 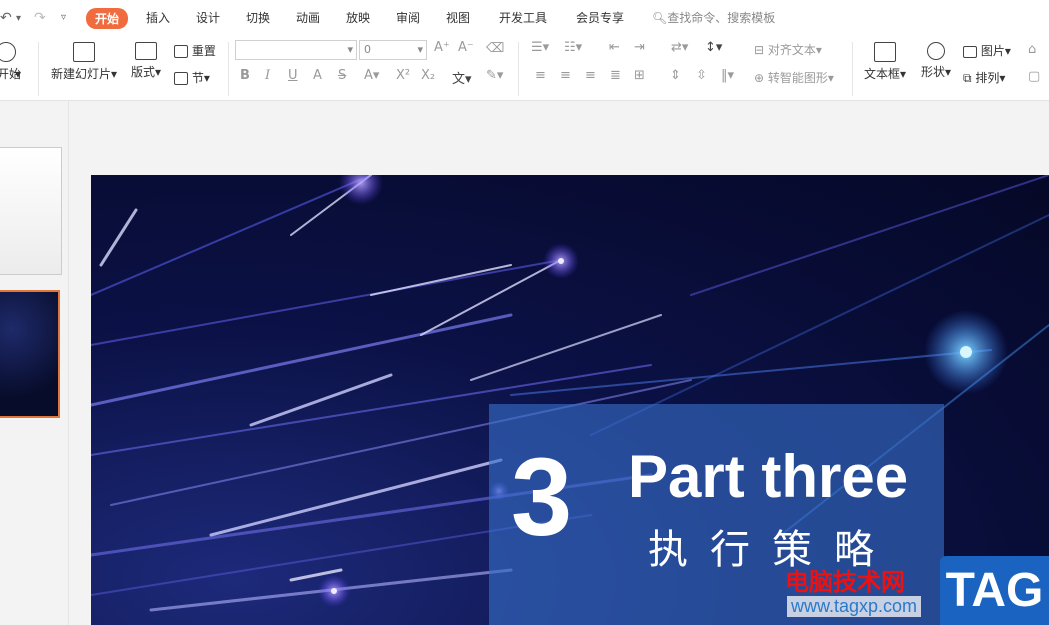 What do you see at coordinates (146, 51) in the screenshot?
I see `layout-icon` at bounding box center [146, 51].